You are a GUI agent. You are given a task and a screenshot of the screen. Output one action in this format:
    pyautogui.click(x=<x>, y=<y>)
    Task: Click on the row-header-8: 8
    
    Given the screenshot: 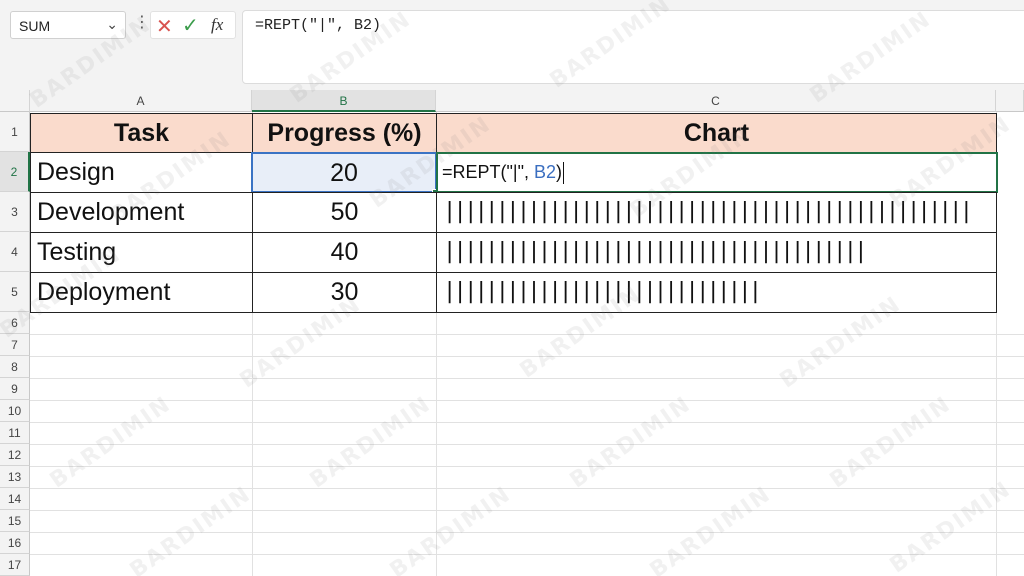 What is the action you would take?
    pyautogui.click(x=15, y=367)
    